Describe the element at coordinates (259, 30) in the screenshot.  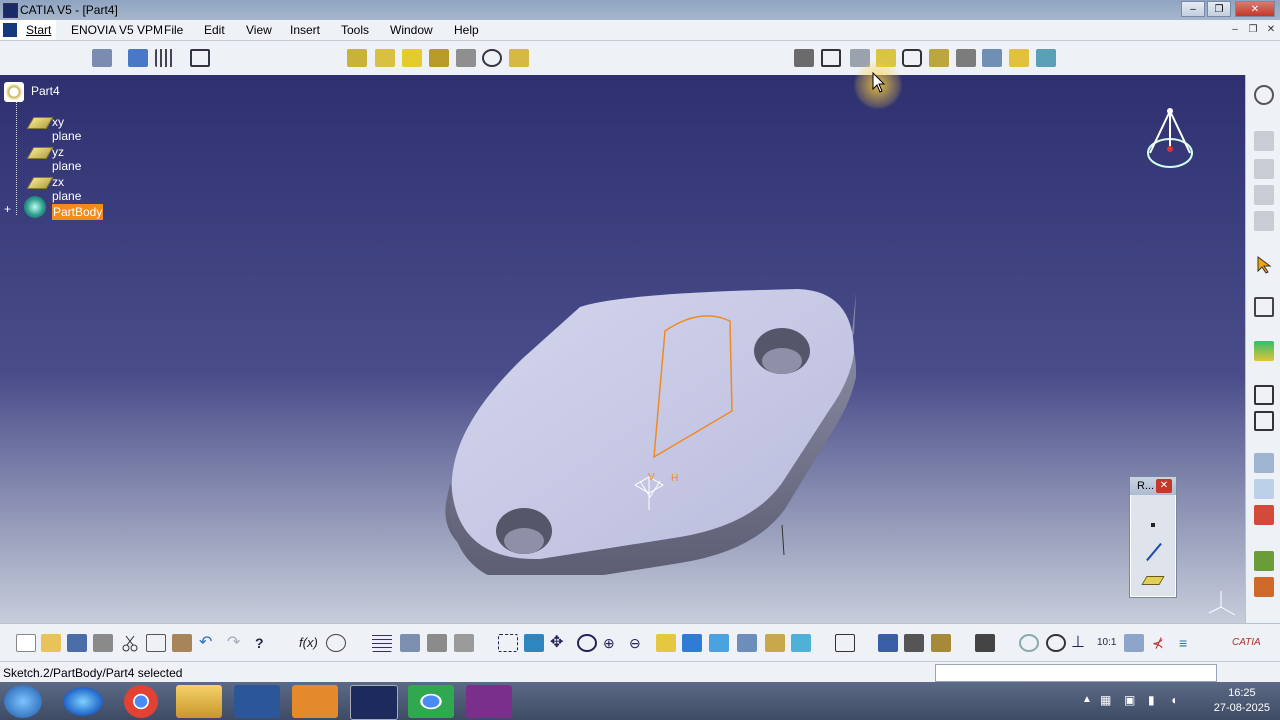
I see `menu-view: View` at that location.